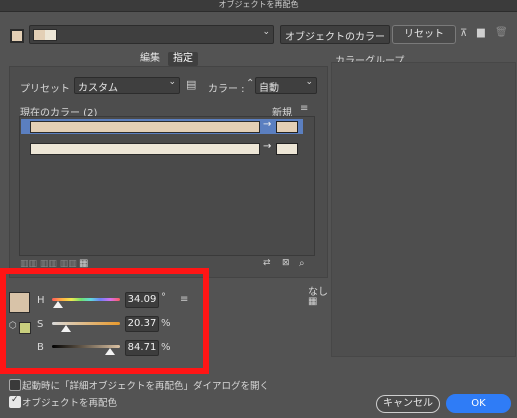 The height and width of the screenshot is (418, 517). I want to click on color-dropdown-swatches, so click(45, 35).